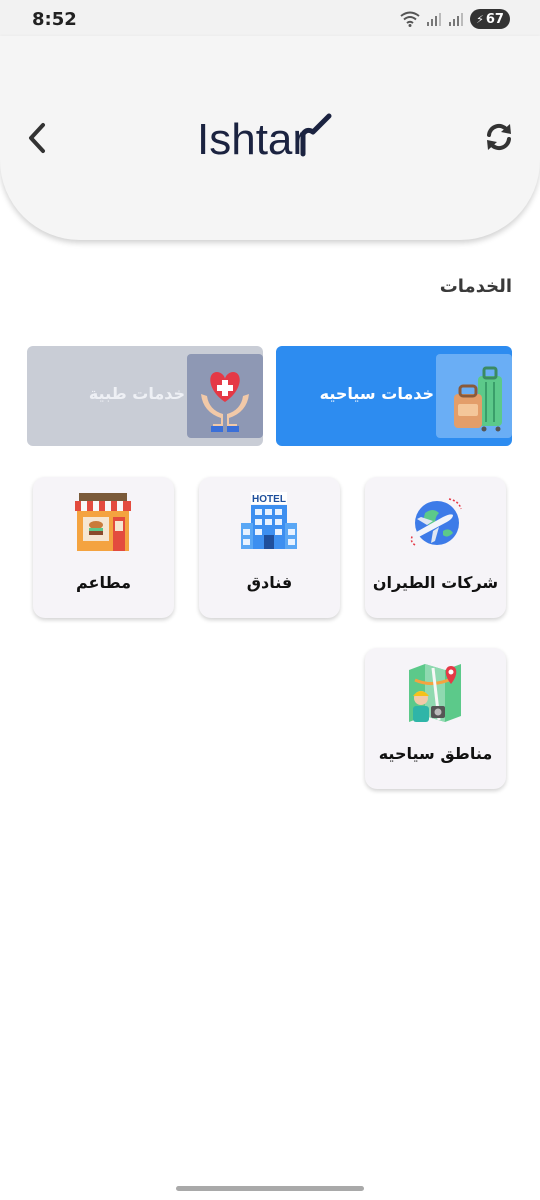  Describe the element at coordinates (270, 1188) in the screenshot. I see `home-indicator` at that location.